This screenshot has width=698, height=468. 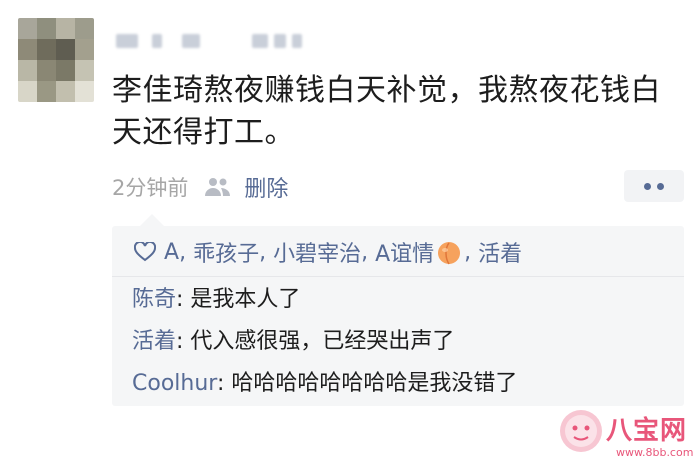 What do you see at coordinates (266, 187) in the screenshot?
I see `delete-button: 删除` at bounding box center [266, 187].